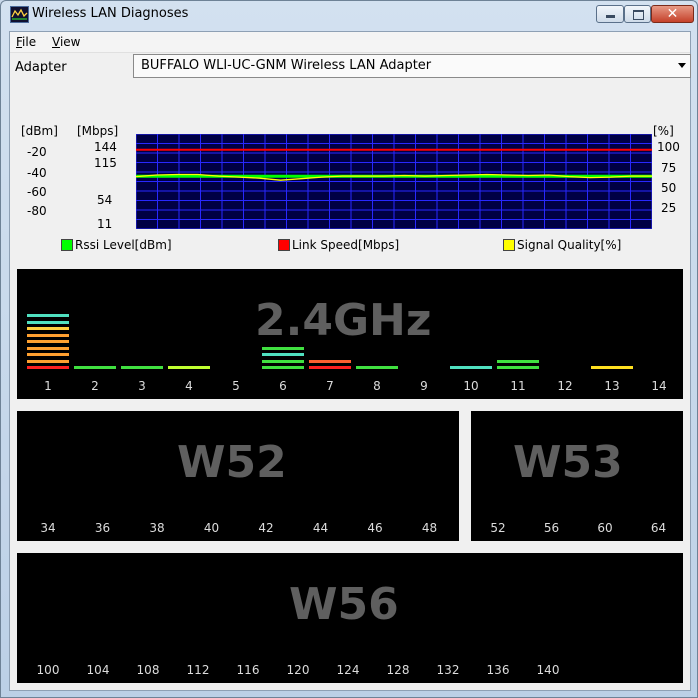  Describe the element at coordinates (612, 386) in the screenshot. I see `channel-label-13: 13` at that location.